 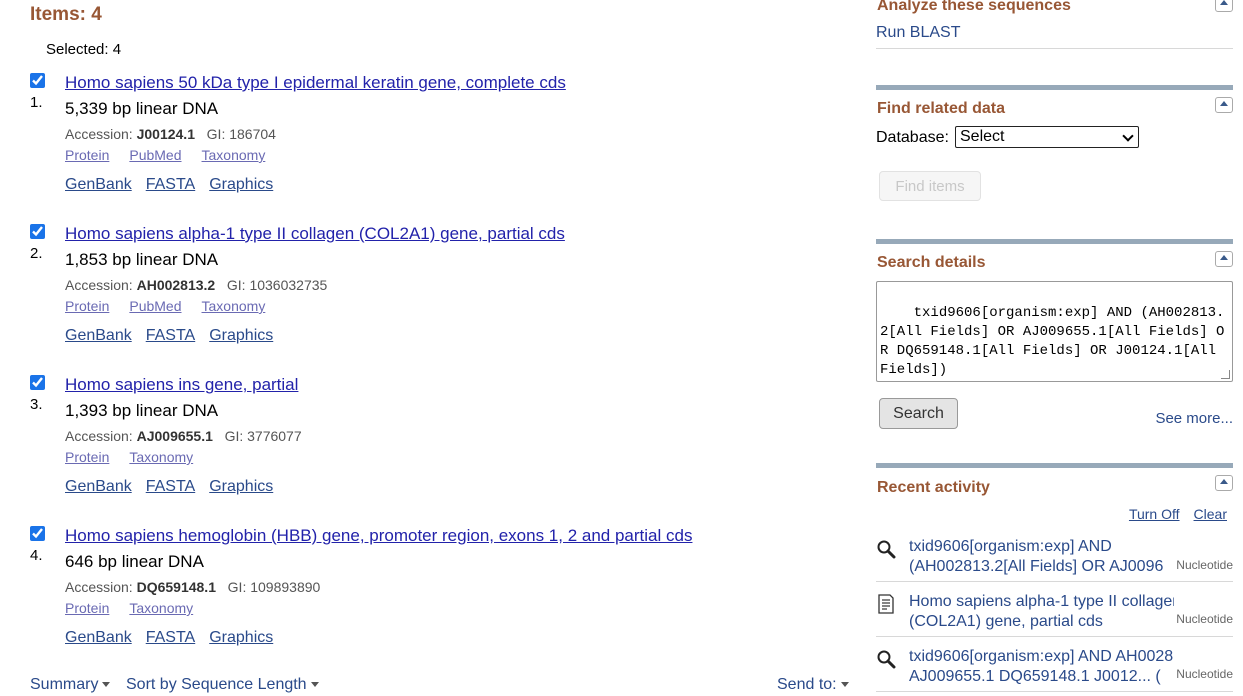 What do you see at coordinates (36, 404) in the screenshot?
I see `result-number: 3.` at bounding box center [36, 404].